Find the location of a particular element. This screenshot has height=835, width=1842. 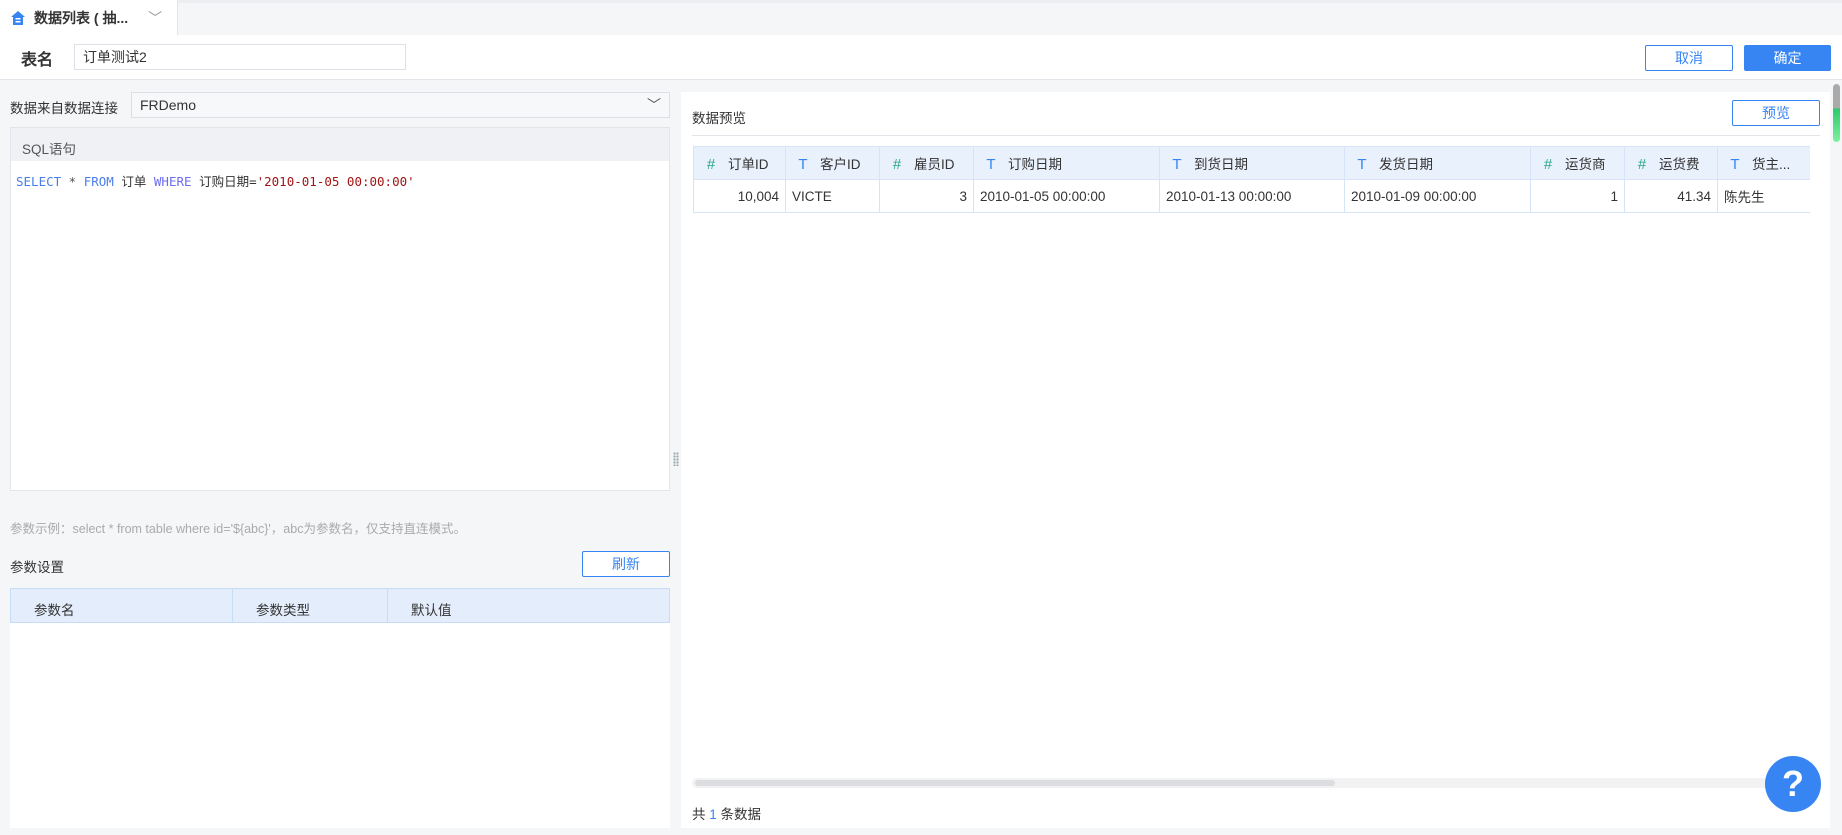

horizontal-scrollbar is located at coordinates (1252, 783).